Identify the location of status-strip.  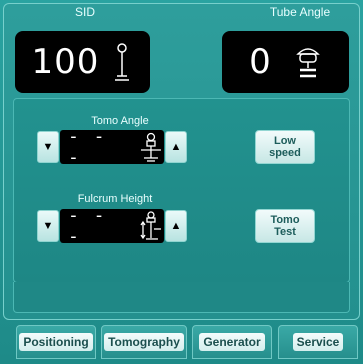
(181, 297).